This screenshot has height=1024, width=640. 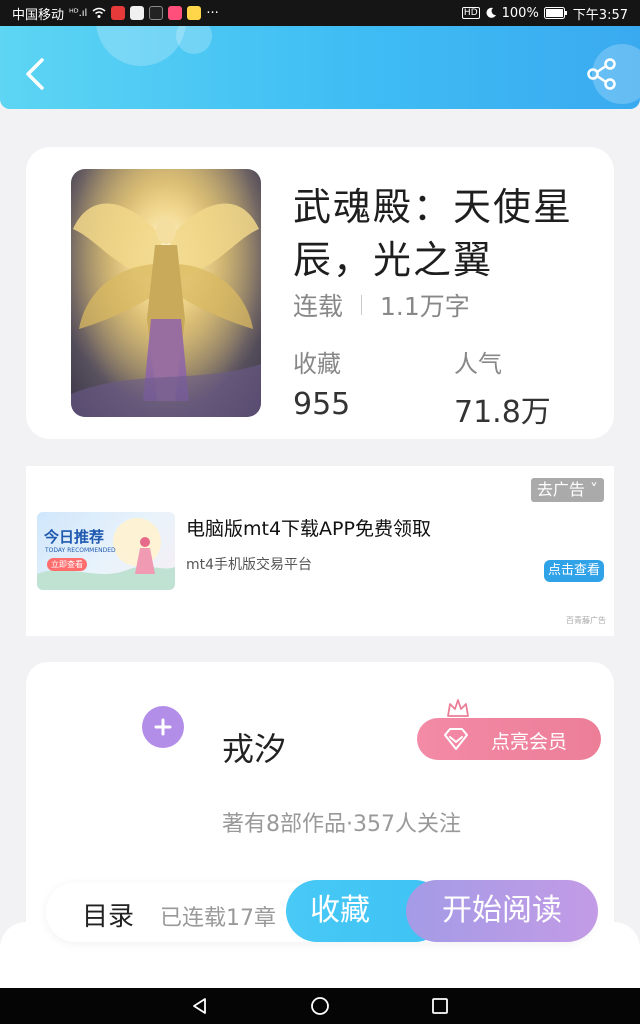 I want to click on book-meta: 连载 1.1万字, so click(x=381, y=305).